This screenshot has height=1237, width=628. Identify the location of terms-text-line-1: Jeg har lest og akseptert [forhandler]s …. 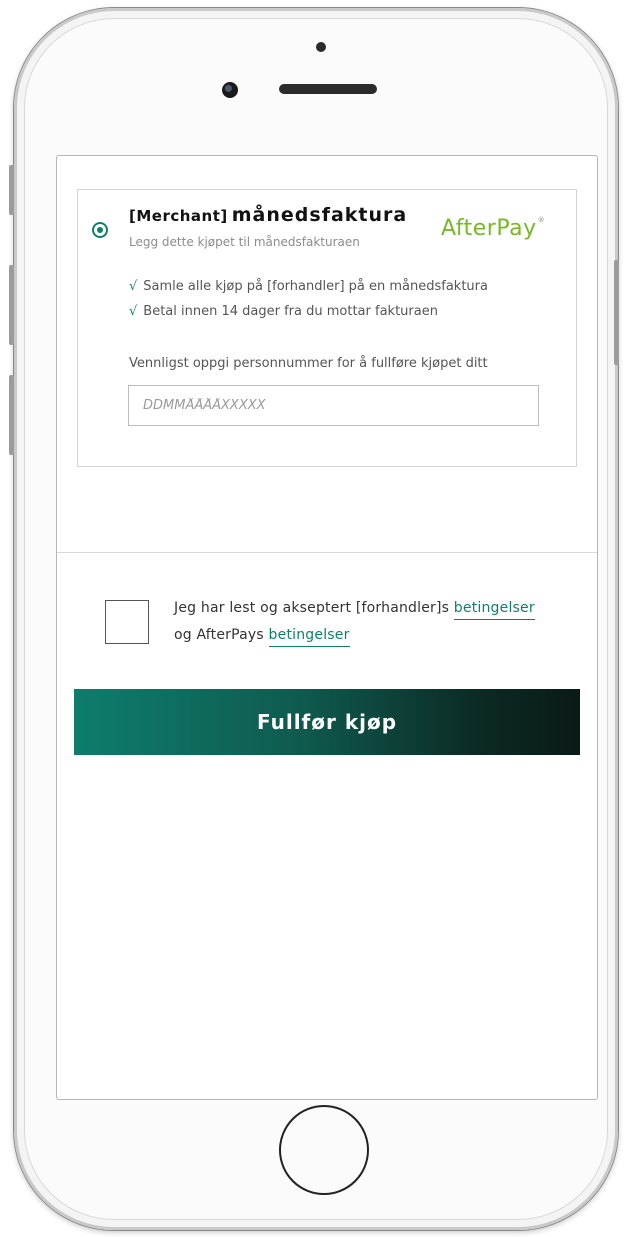
(354, 610).